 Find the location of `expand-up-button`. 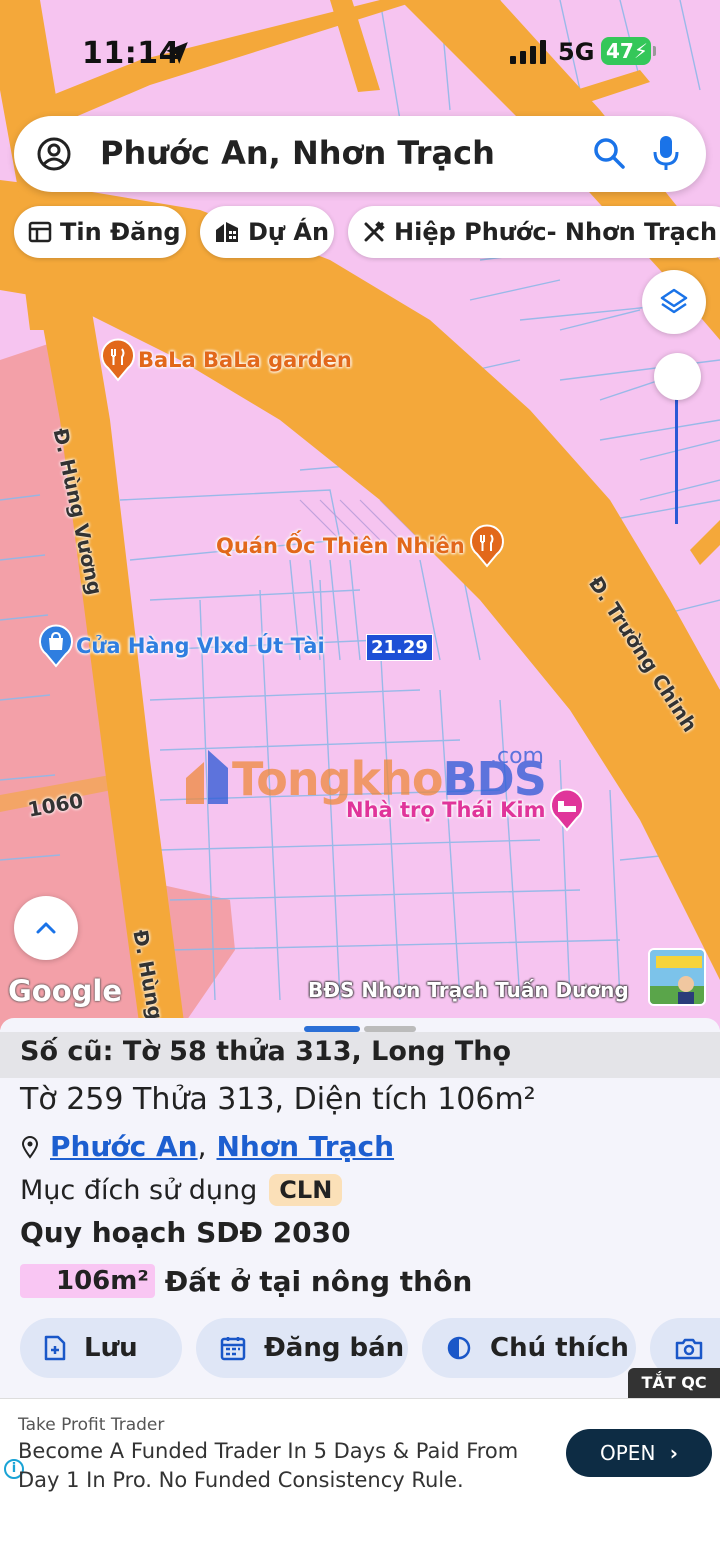

expand-up-button is located at coordinates (46, 928).